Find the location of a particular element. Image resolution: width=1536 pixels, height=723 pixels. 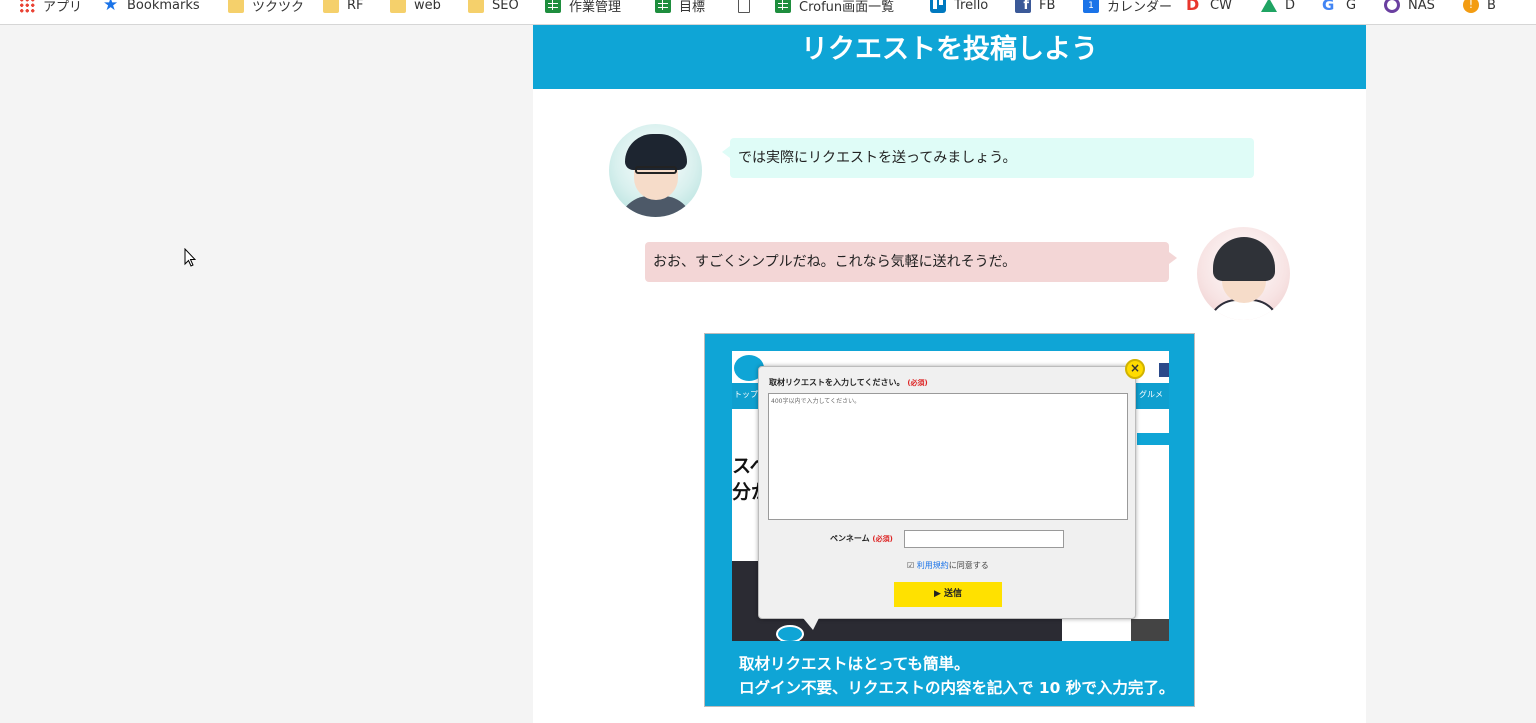

request-textarea: 400字以内で入力してください。 is located at coordinates (948, 456).